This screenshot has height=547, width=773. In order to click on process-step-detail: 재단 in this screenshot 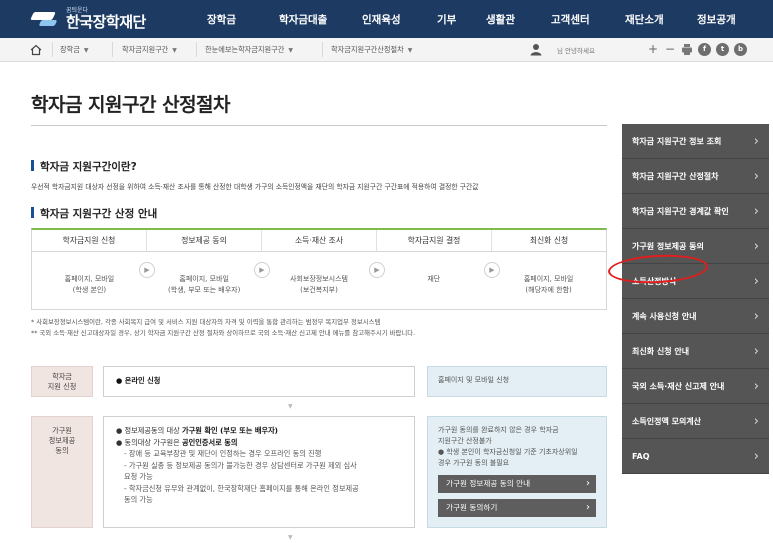, I will do `click(434, 279)`.